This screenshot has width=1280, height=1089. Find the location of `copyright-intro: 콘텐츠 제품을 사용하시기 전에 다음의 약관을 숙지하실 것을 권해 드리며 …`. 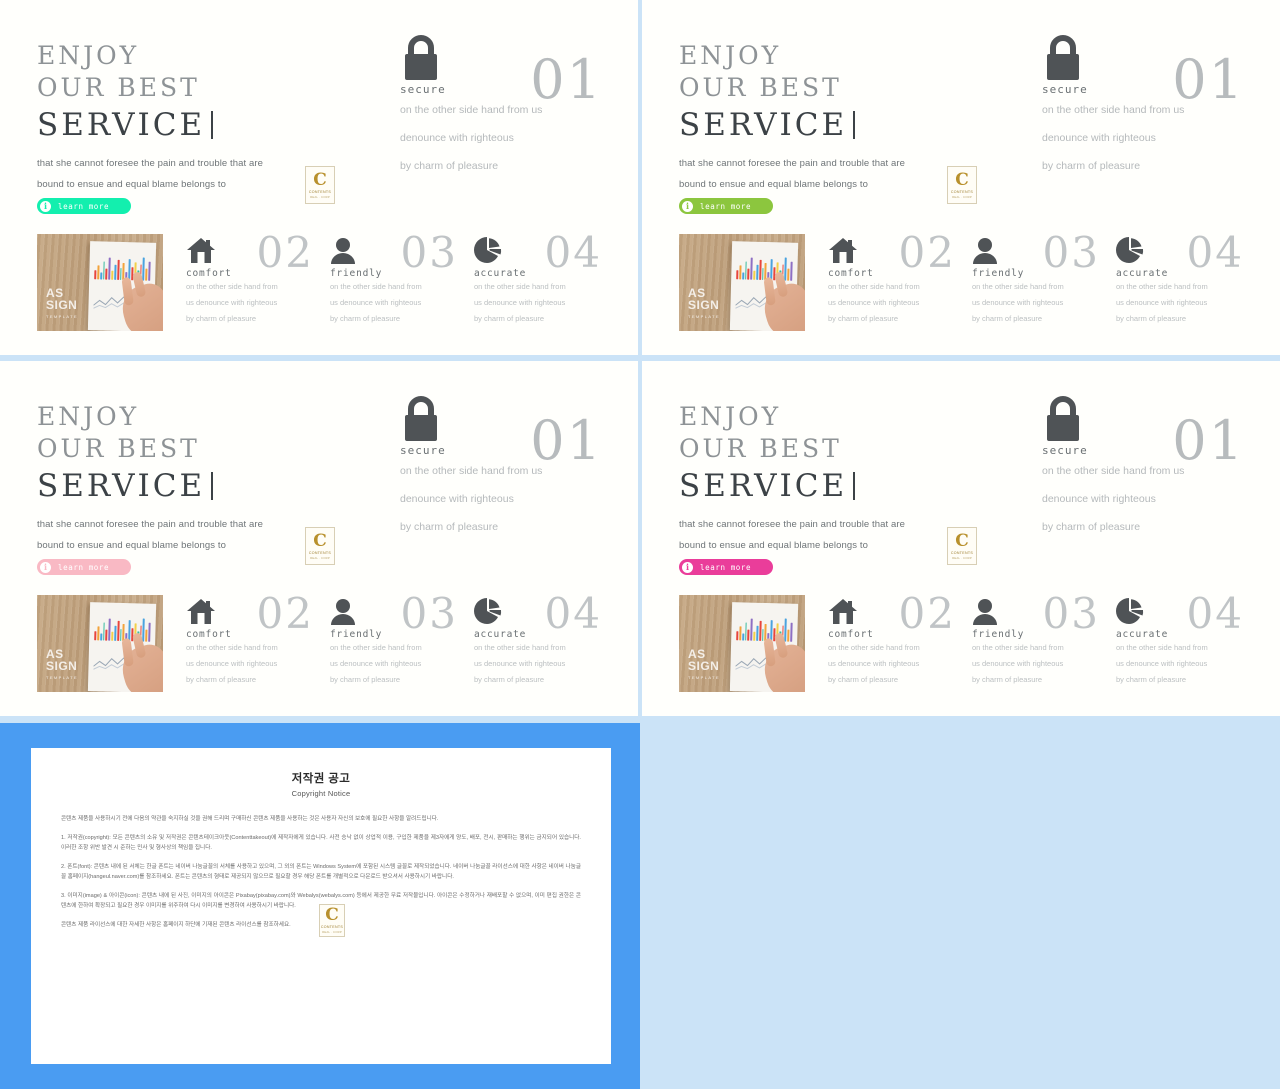

copyright-intro: 콘텐츠 제품을 사용하시기 전에 다음의 약관을 숙지하실 것을 권해 드리며 … is located at coordinates (250, 819).